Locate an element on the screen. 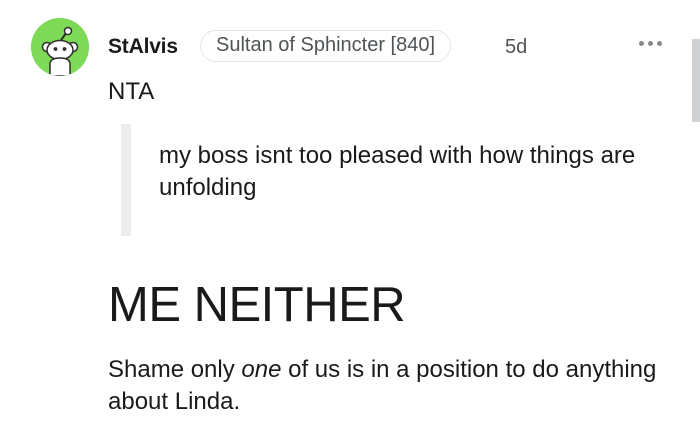 The height and width of the screenshot is (441, 700). scrollbar-thumb is located at coordinates (696, 80).